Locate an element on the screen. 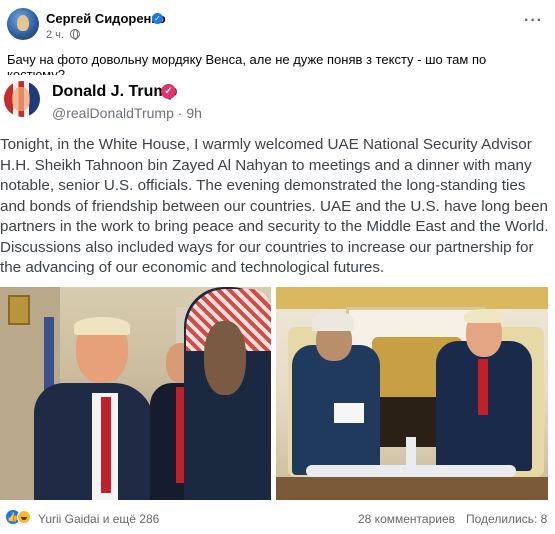  embed-handle-line: @realDonaldTrump · 9h is located at coordinates (127, 113).